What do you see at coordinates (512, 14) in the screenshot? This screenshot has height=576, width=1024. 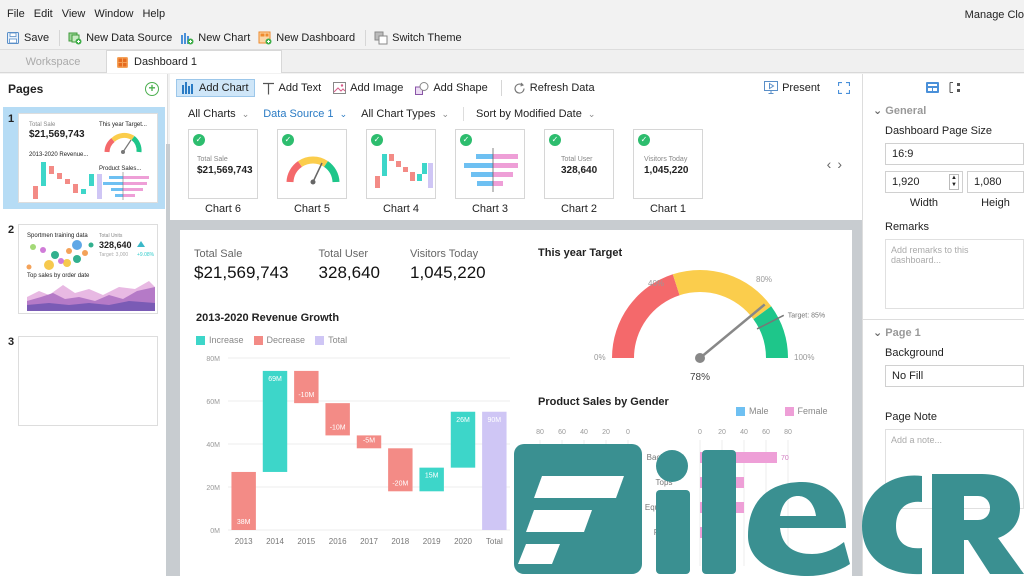 I see `menu-bar: File Edit View Window Help Manage Clo` at bounding box center [512, 14].